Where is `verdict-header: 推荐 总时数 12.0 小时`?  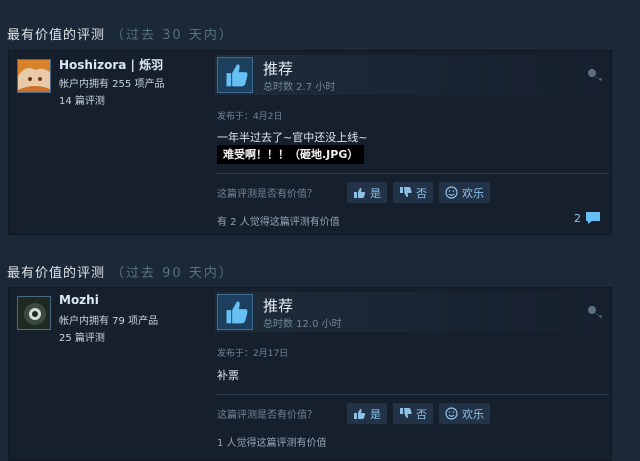 verdict-header: 推荐 总时数 12.0 小时 is located at coordinates (412, 312).